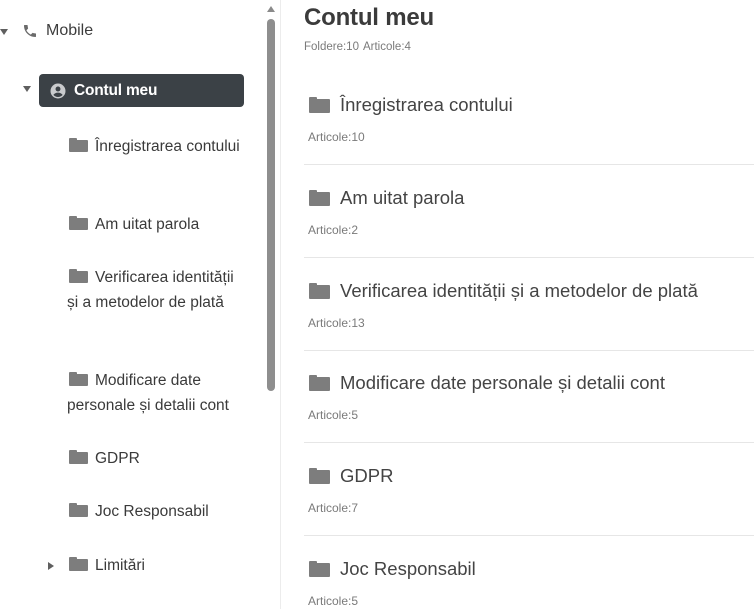 The width and height of the screenshot is (754, 609). I want to click on sidebar-item-inregistrarea-contului: Înregistrarea contului, so click(157, 146).